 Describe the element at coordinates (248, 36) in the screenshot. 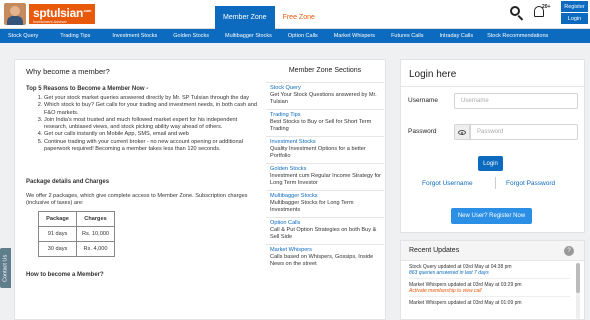

I see `nav-multibagger-stocks: Multibagger Stocks` at that location.